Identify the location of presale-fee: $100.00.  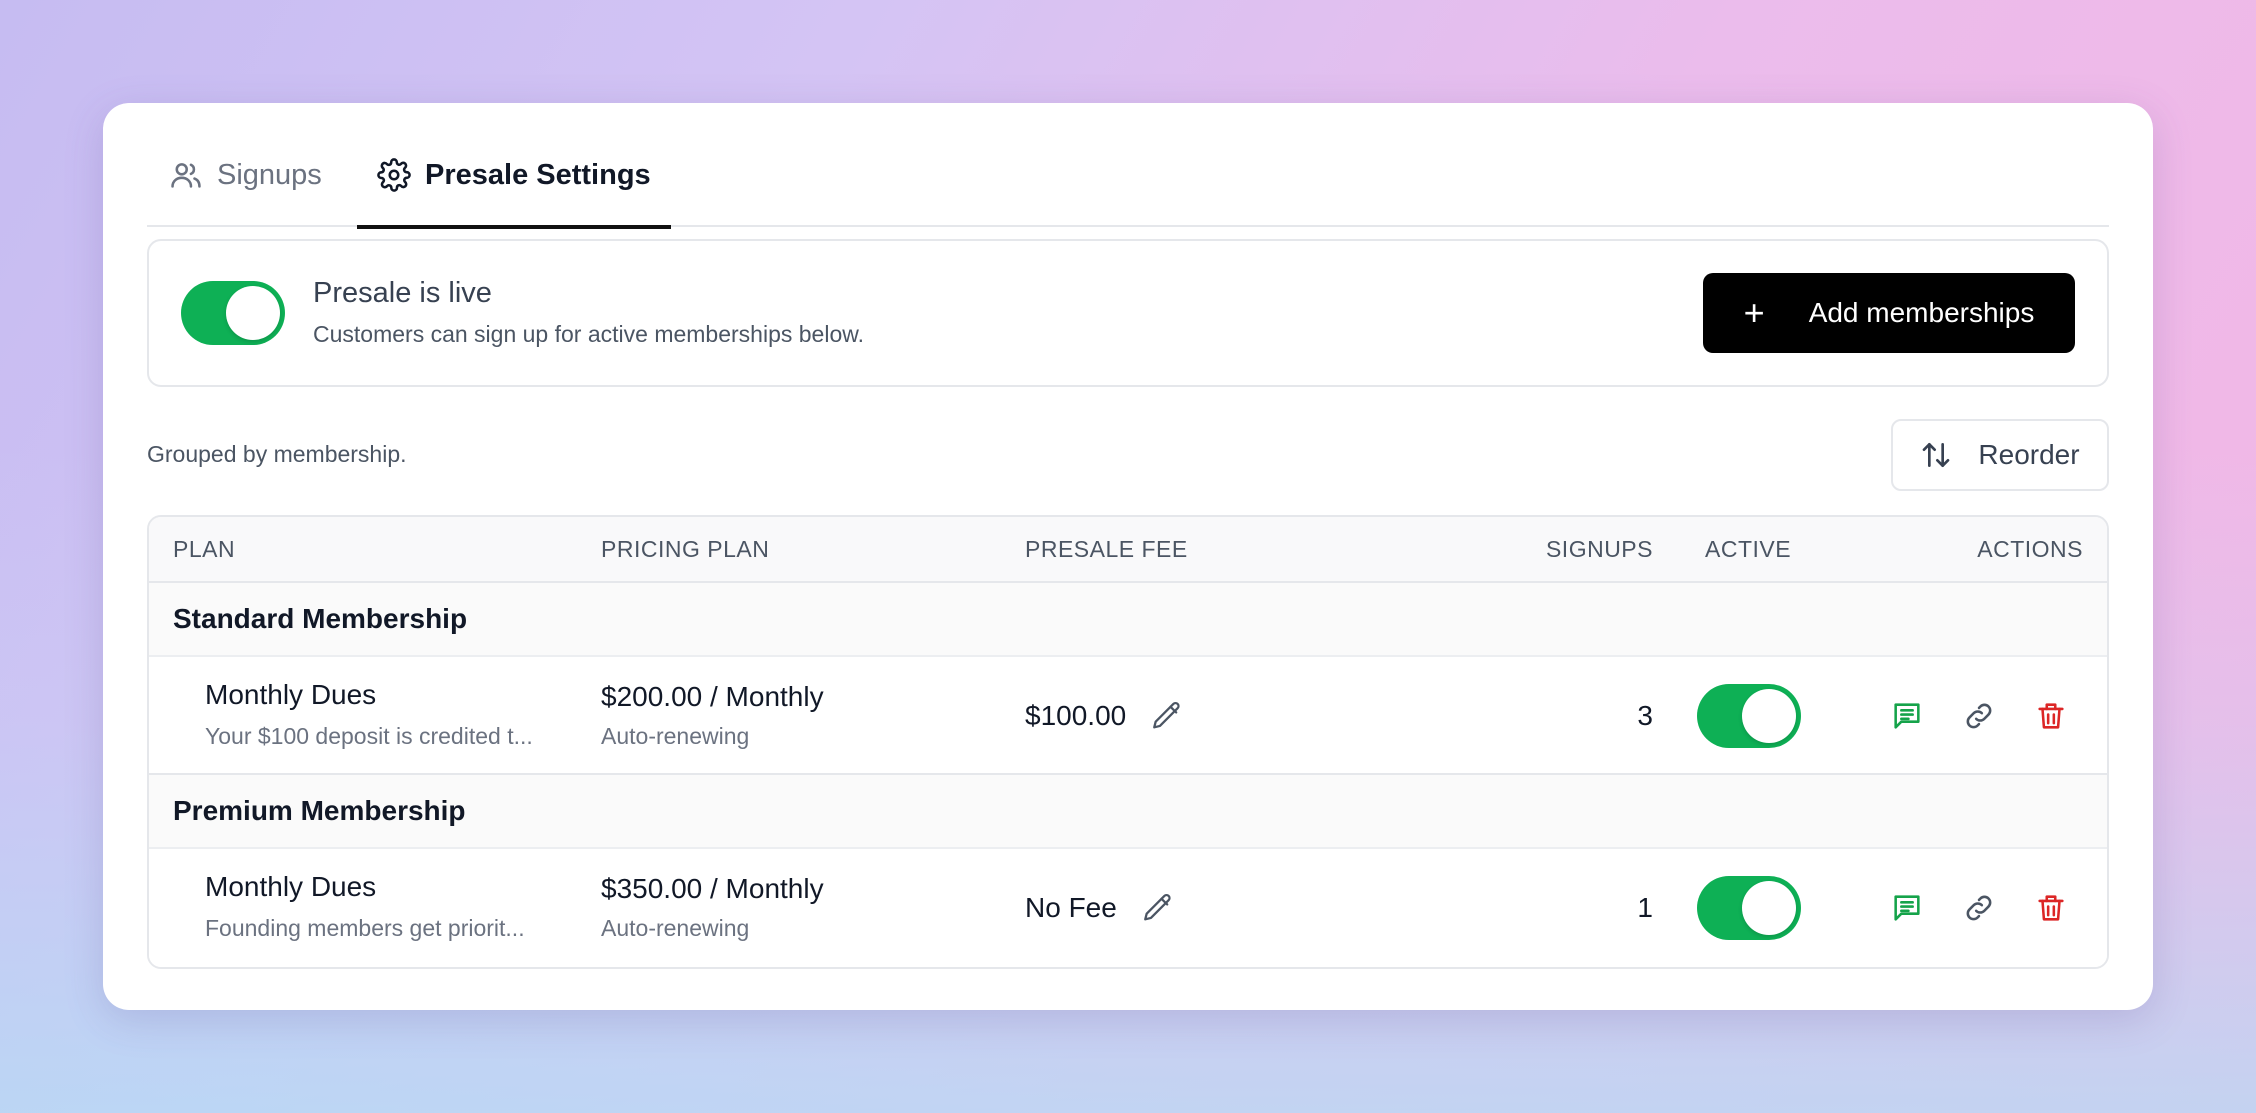
(1104, 716).